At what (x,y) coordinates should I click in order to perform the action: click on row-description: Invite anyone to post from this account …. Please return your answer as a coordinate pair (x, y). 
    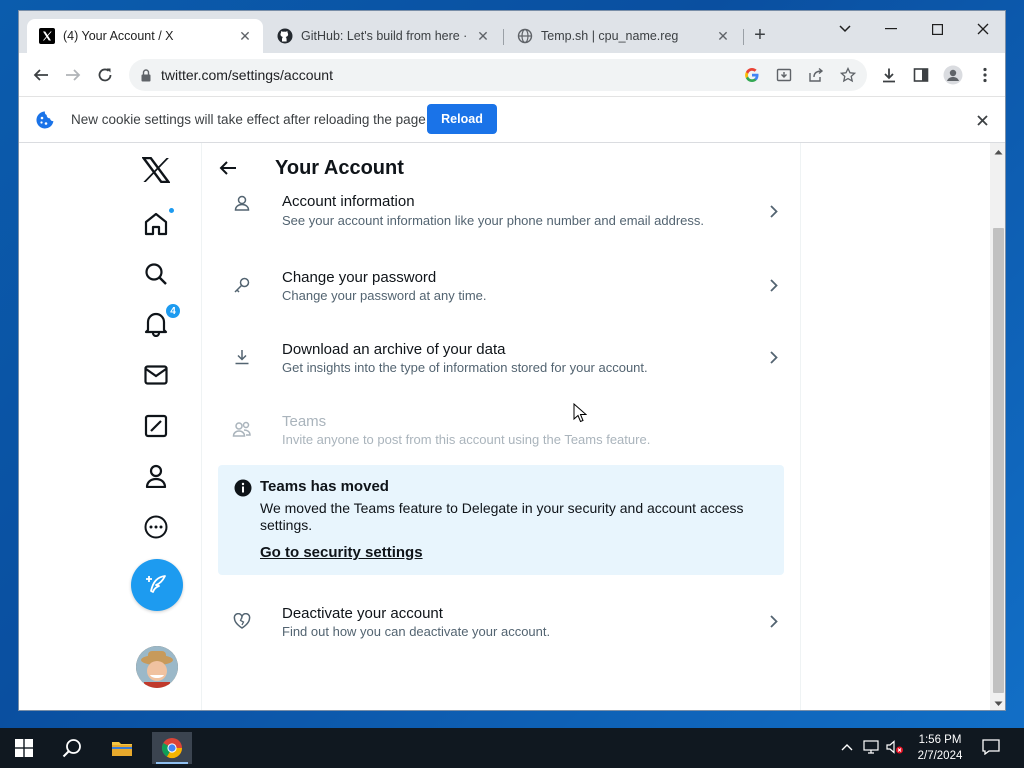
    Looking at the image, I should click on (466, 439).